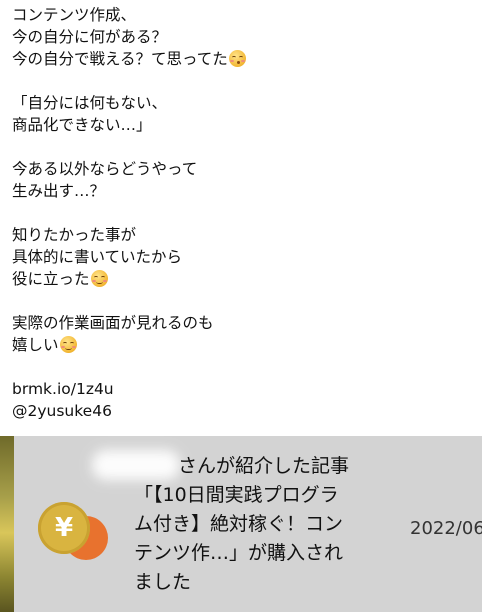  Describe the element at coordinates (90, 37) in the screenshot. I see `post-line: 今の自分に何がある？` at that location.